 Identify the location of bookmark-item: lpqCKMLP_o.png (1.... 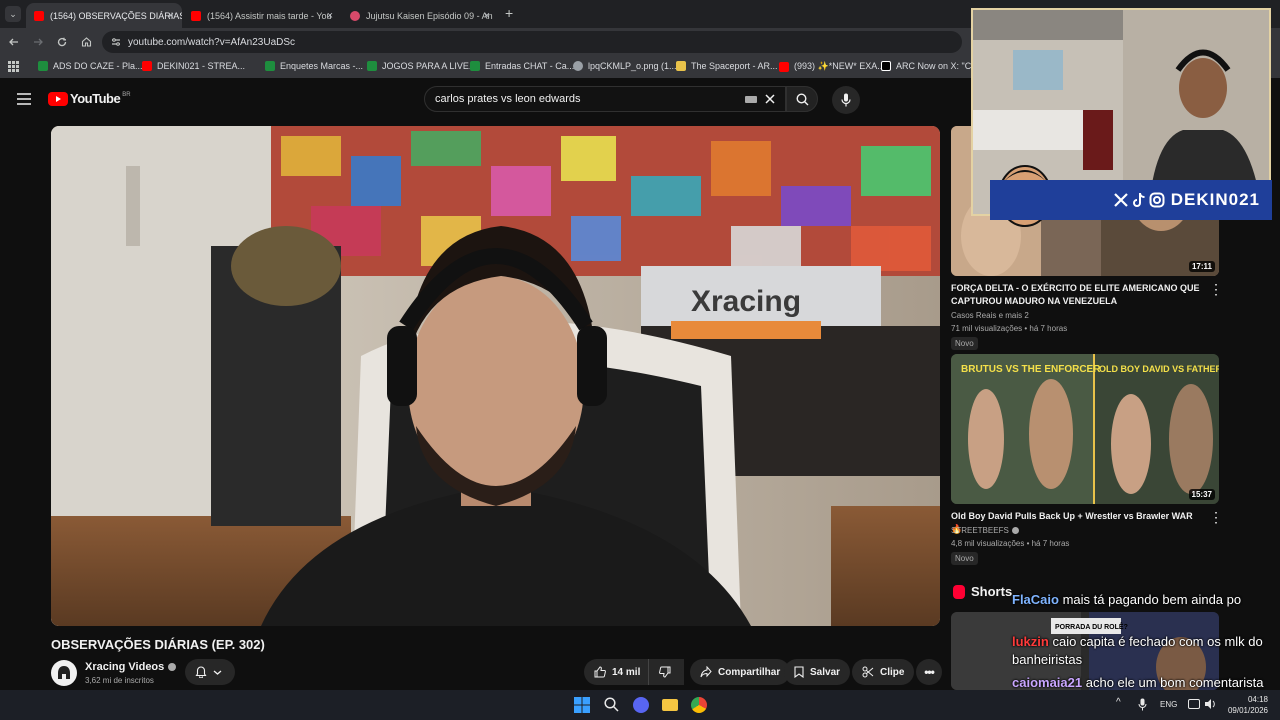
(625, 66).